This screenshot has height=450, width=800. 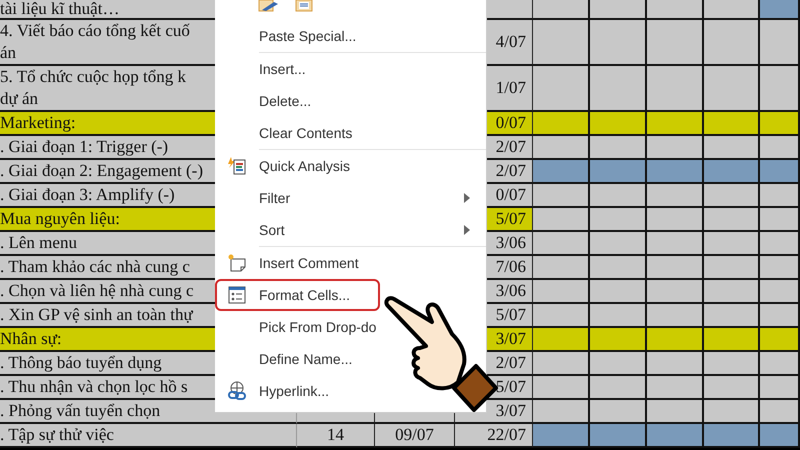 I want to click on task-name: . Xin GP vệ sinh an toàn thự, so click(x=96, y=315).